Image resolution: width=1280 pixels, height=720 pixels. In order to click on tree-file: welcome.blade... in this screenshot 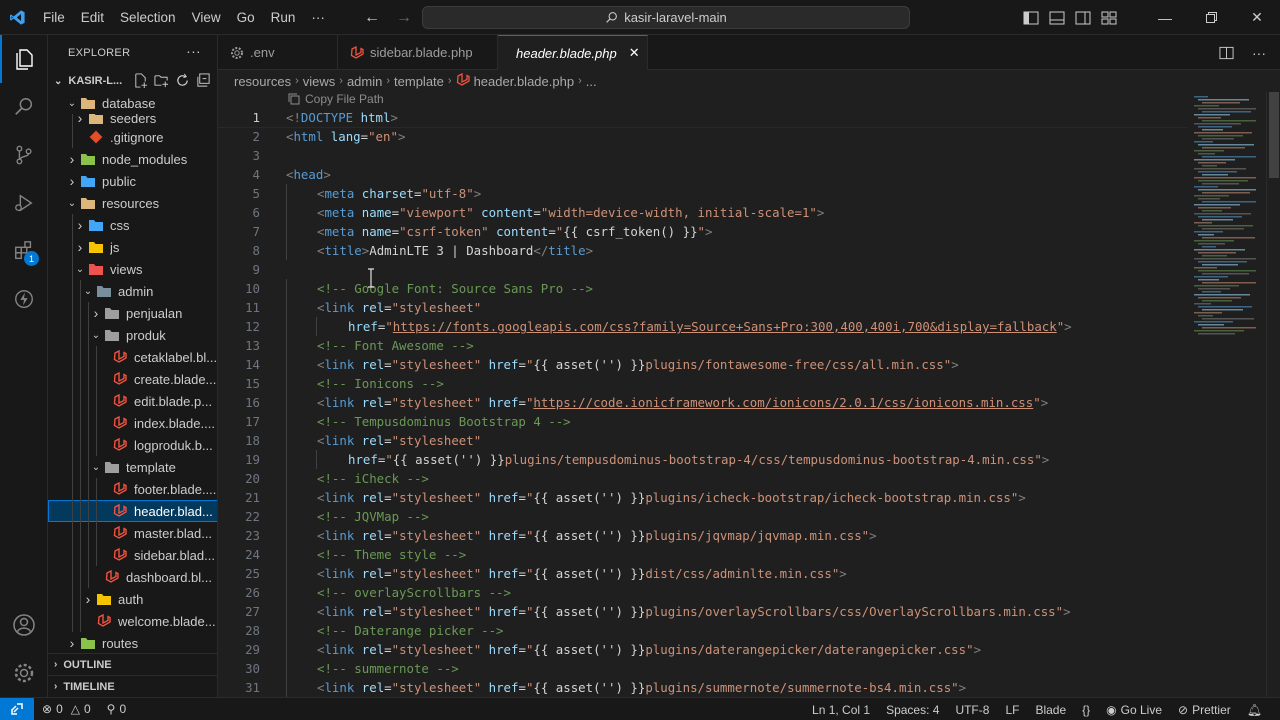, I will do `click(132, 621)`.